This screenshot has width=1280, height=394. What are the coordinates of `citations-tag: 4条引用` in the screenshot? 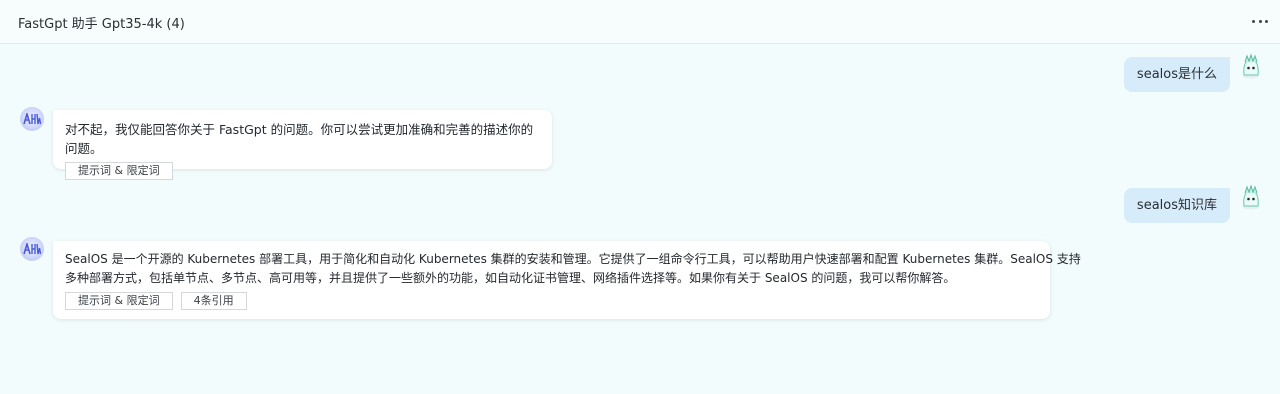 It's located at (213, 301).